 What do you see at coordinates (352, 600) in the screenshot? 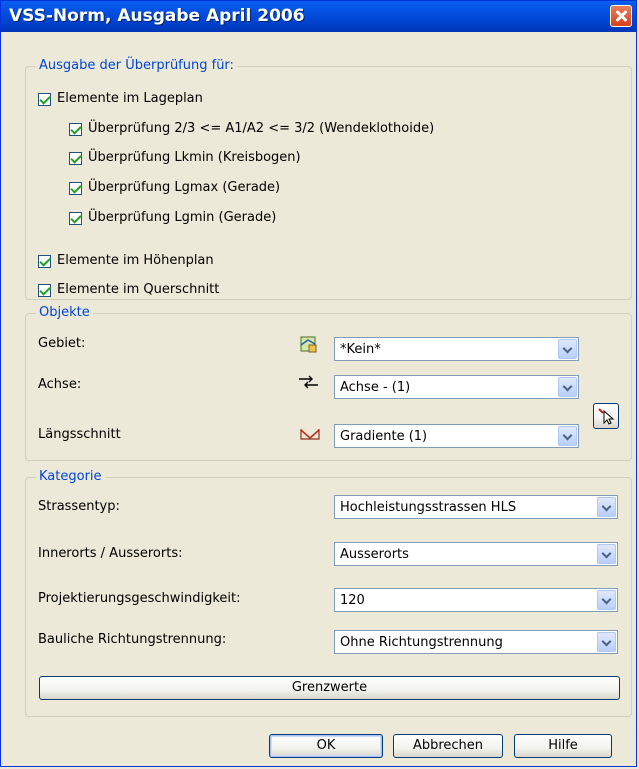
I see `projektierung-select-value: 120` at bounding box center [352, 600].